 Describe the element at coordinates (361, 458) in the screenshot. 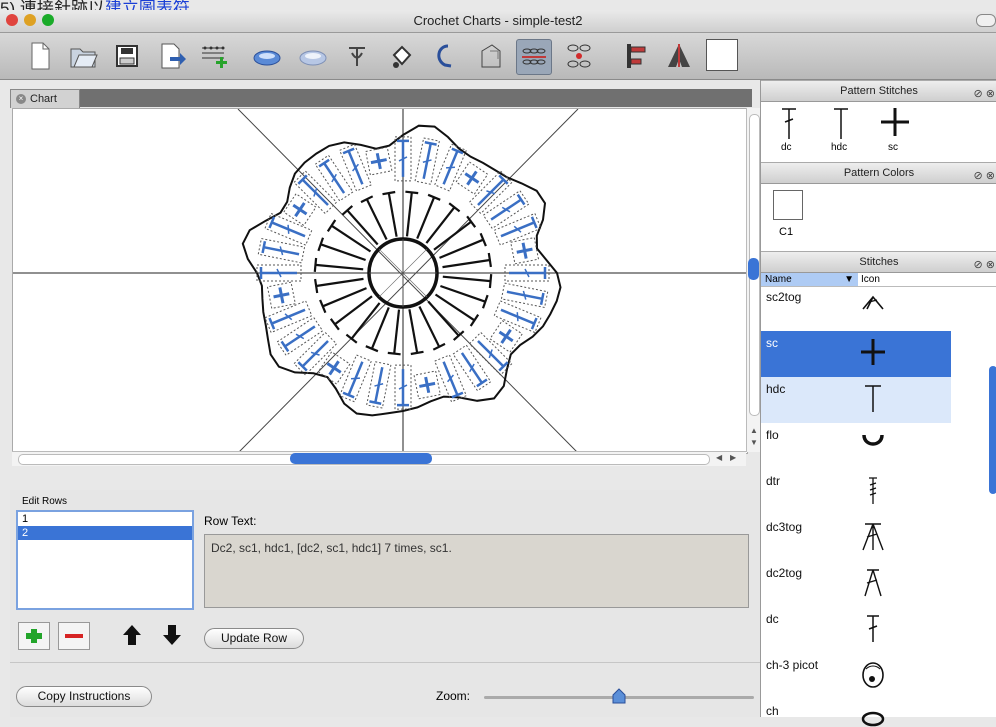

I see `horizontal-scroll-thumb` at that location.